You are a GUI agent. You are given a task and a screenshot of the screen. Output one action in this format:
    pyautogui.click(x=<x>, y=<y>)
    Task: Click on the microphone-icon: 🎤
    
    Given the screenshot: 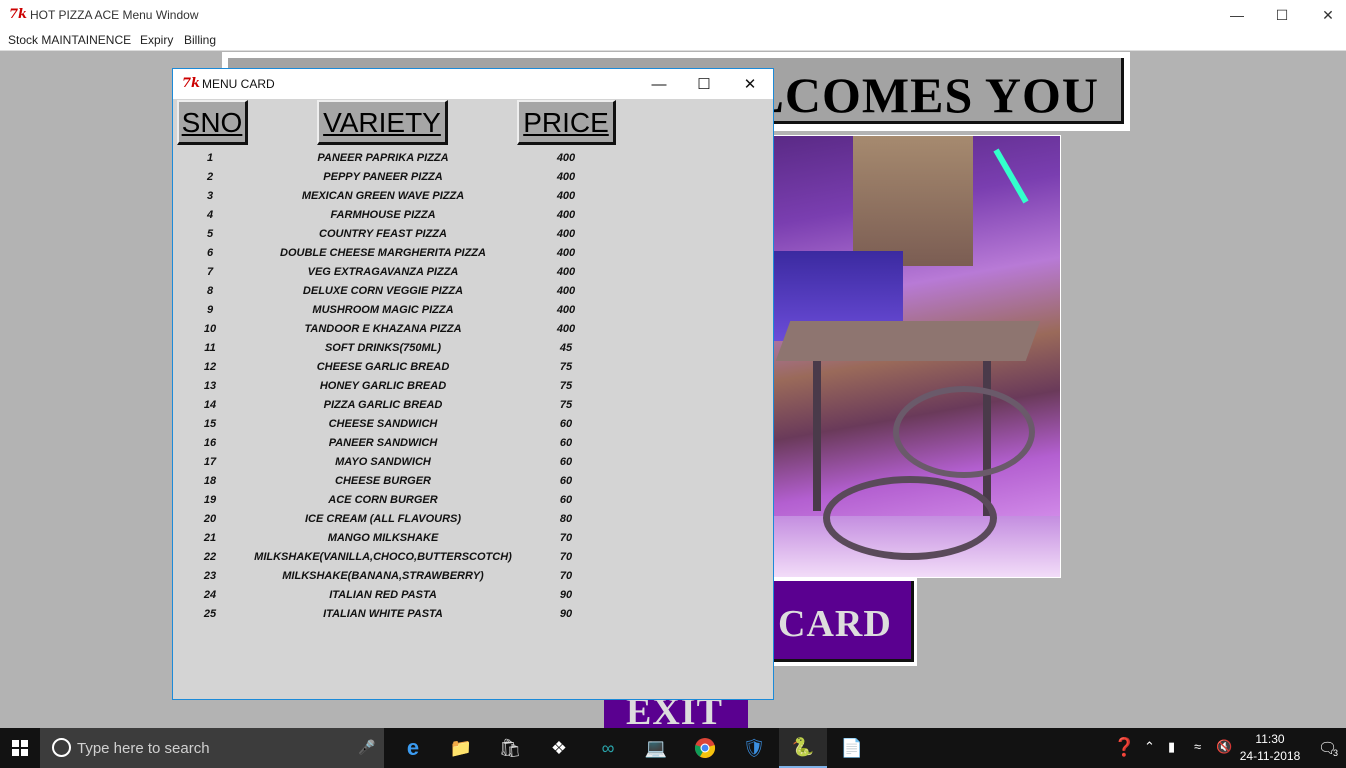 What is the action you would take?
    pyautogui.click(x=366, y=747)
    